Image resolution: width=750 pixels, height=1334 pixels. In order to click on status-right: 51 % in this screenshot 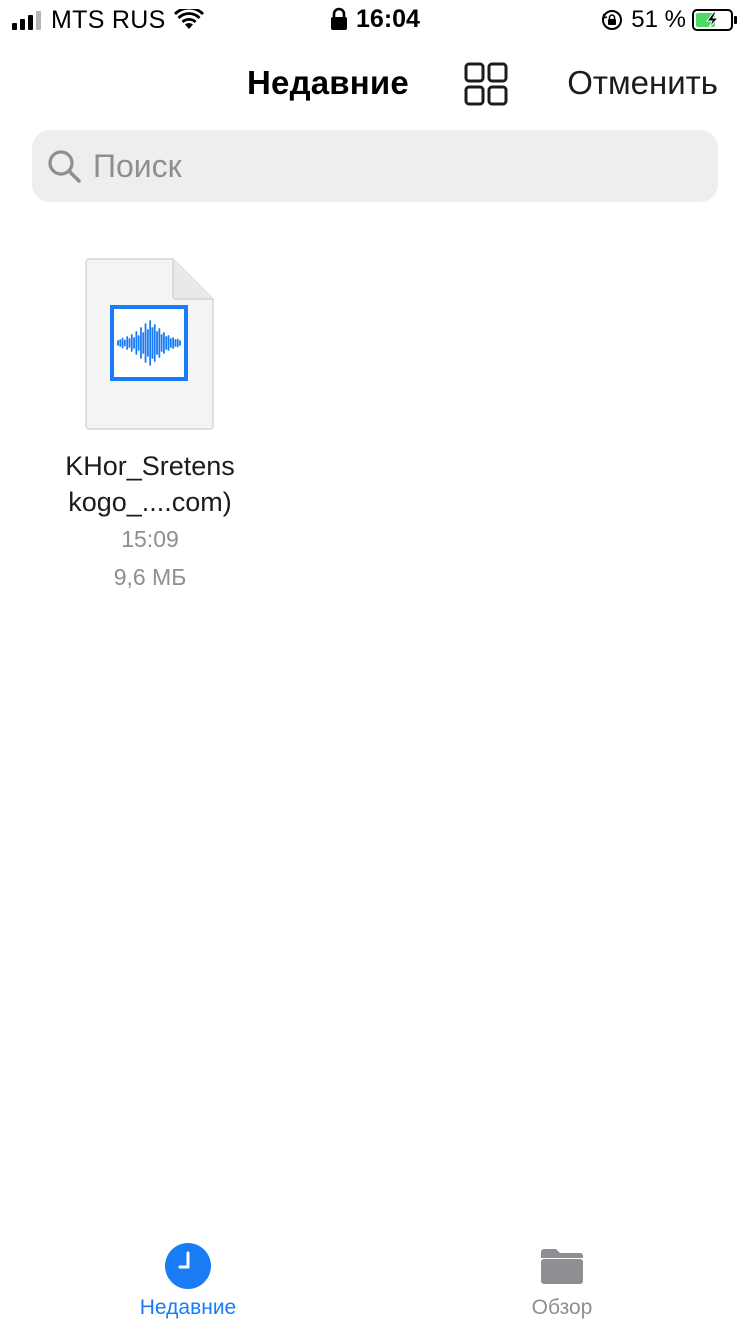, I will do `click(669, 20)`.